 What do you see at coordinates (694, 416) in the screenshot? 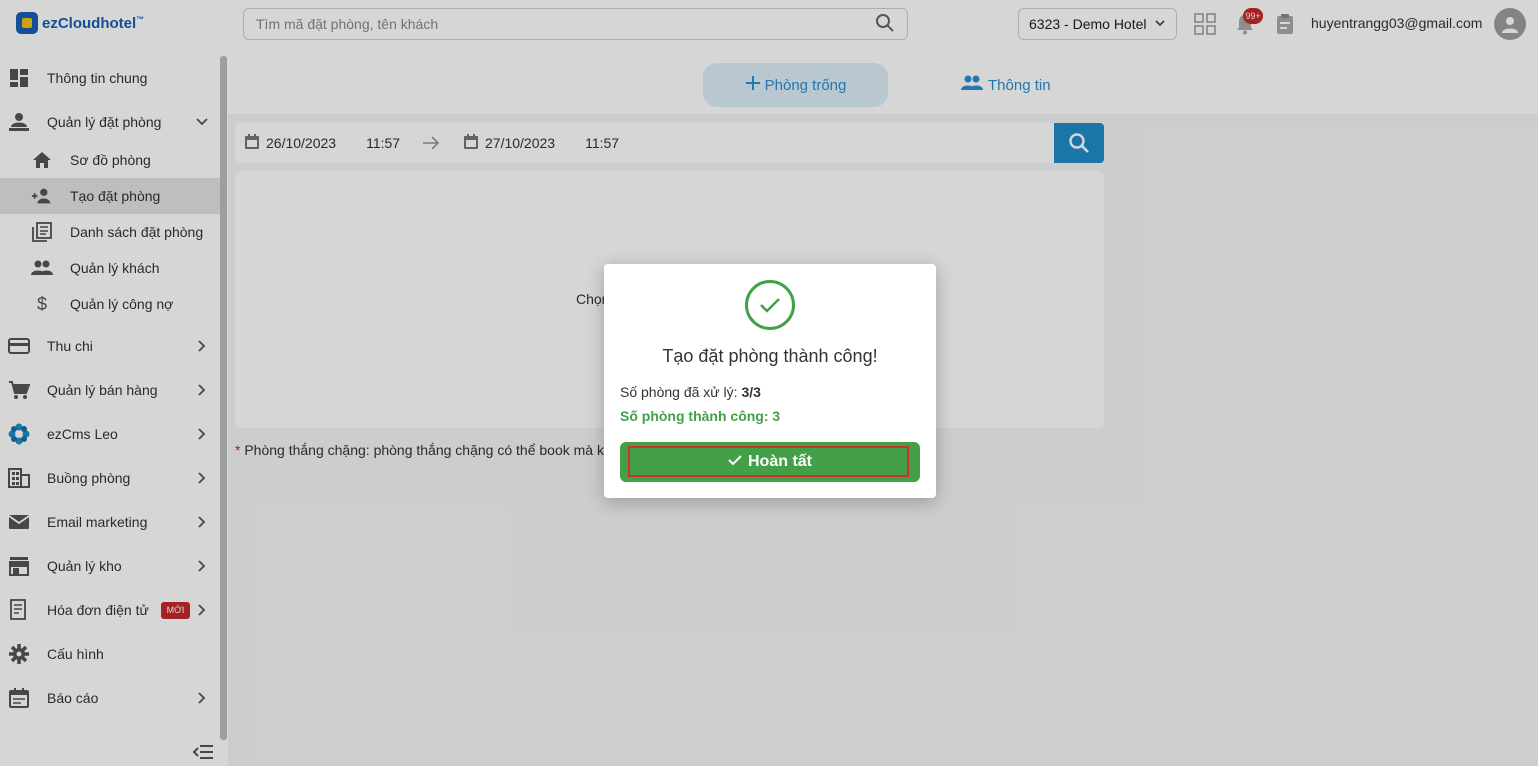
I see `success-label: Số phòng thành công:` at bounding box center [694, 416].